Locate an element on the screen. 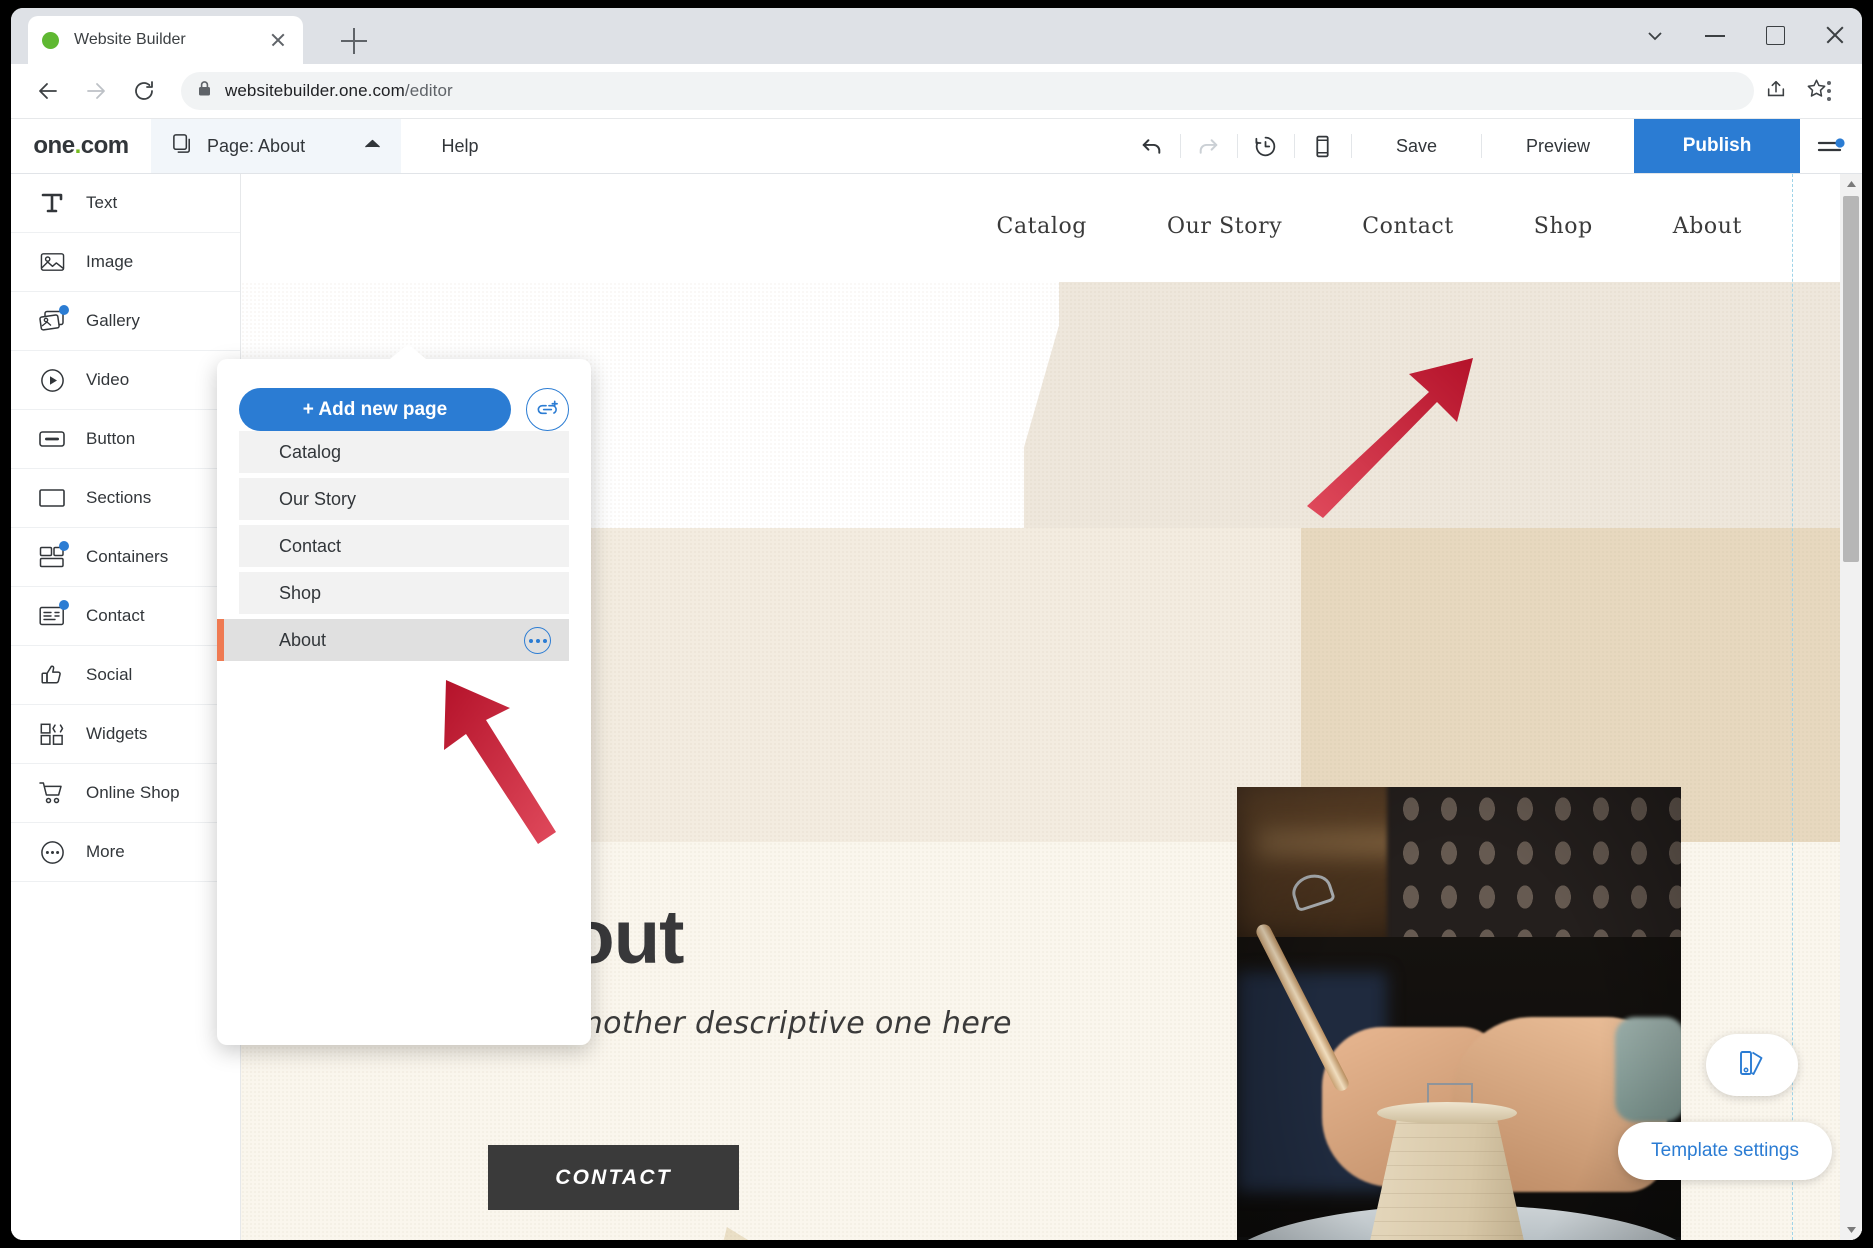  browser-nav-bar: websitebuilder.one.com/editor is located at coordinates (936, 91).